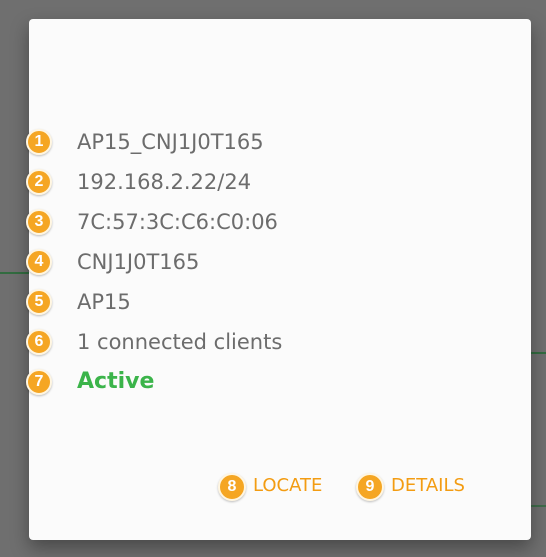 Image resolution: width=546 pixels, height=557 pixels. What do you see at coordinates (39, 382) in the screenshot?
I see `callout-badge-7: 7` at bounding box center [39, 382].